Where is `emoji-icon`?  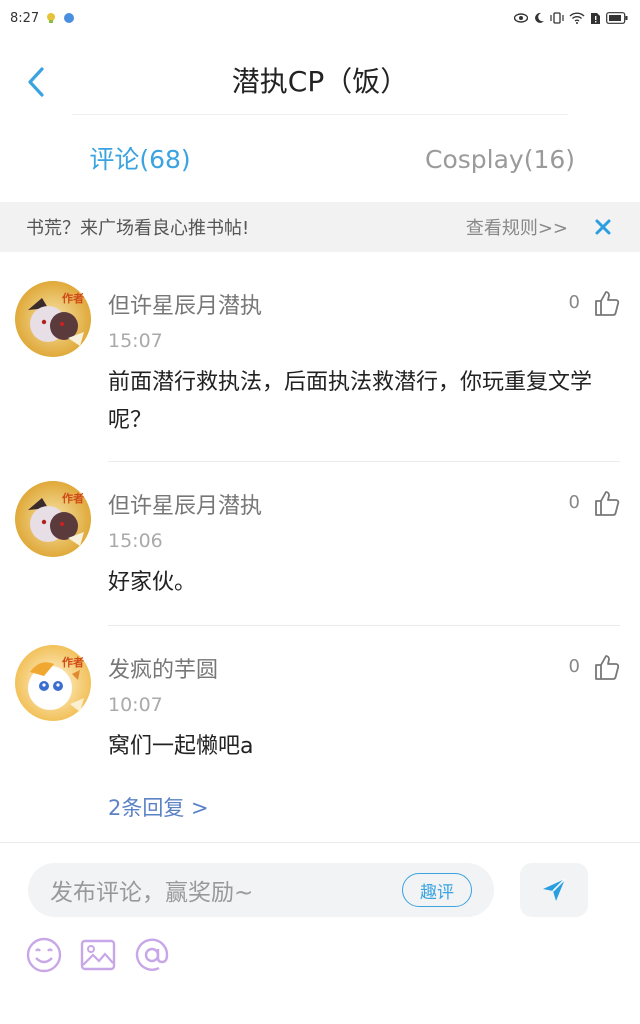
emoji-icon is located at coordinates (44, 955).